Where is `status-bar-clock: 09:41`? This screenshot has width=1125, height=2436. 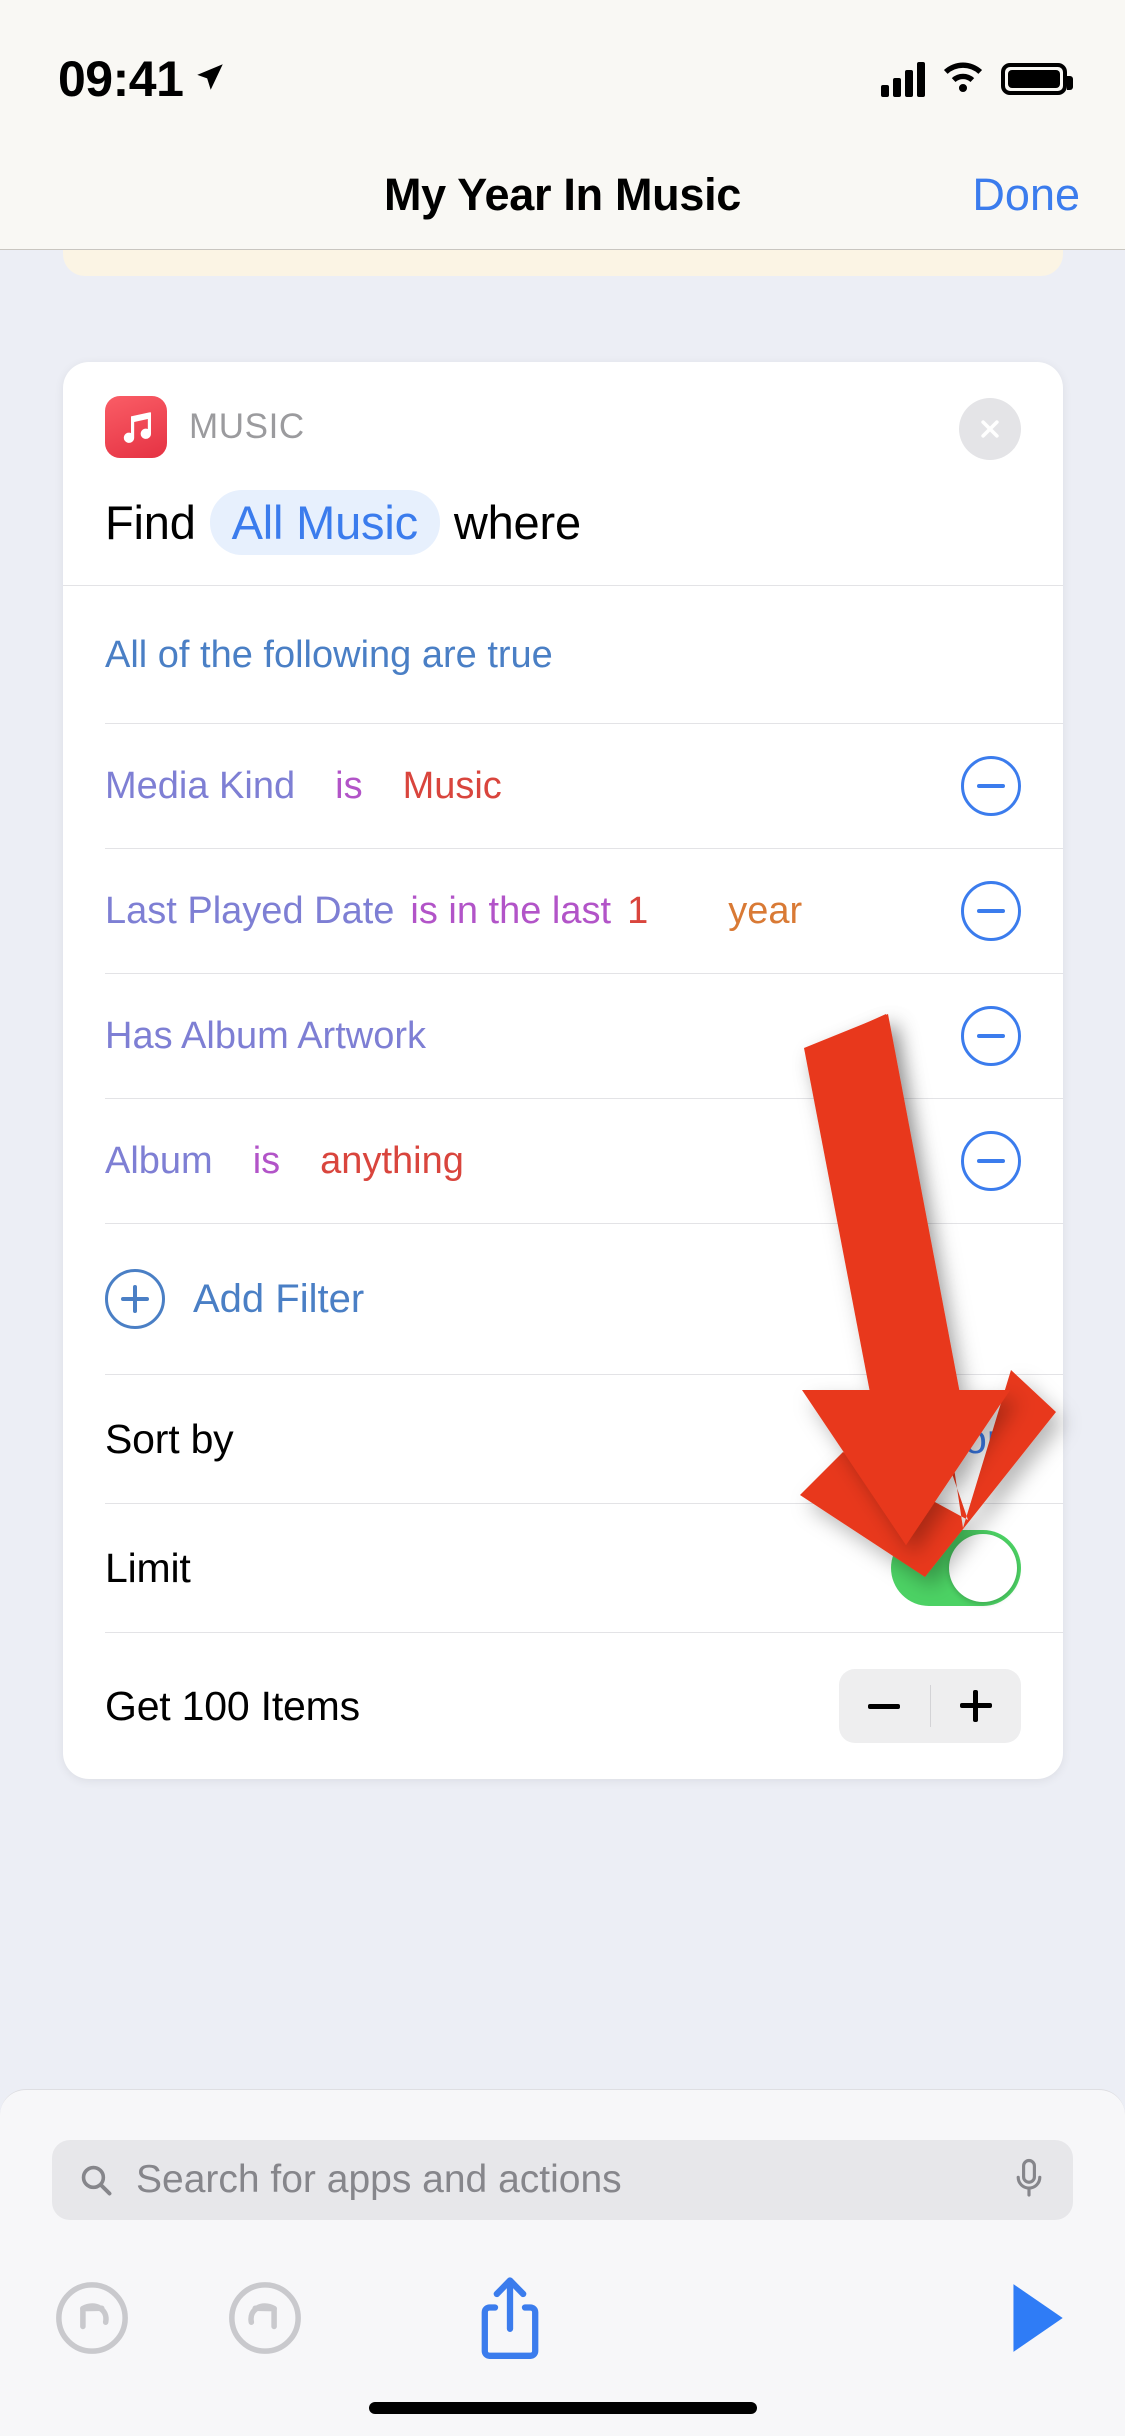
status-bar-clock: 09:41 is located at coordinates (121, 79).